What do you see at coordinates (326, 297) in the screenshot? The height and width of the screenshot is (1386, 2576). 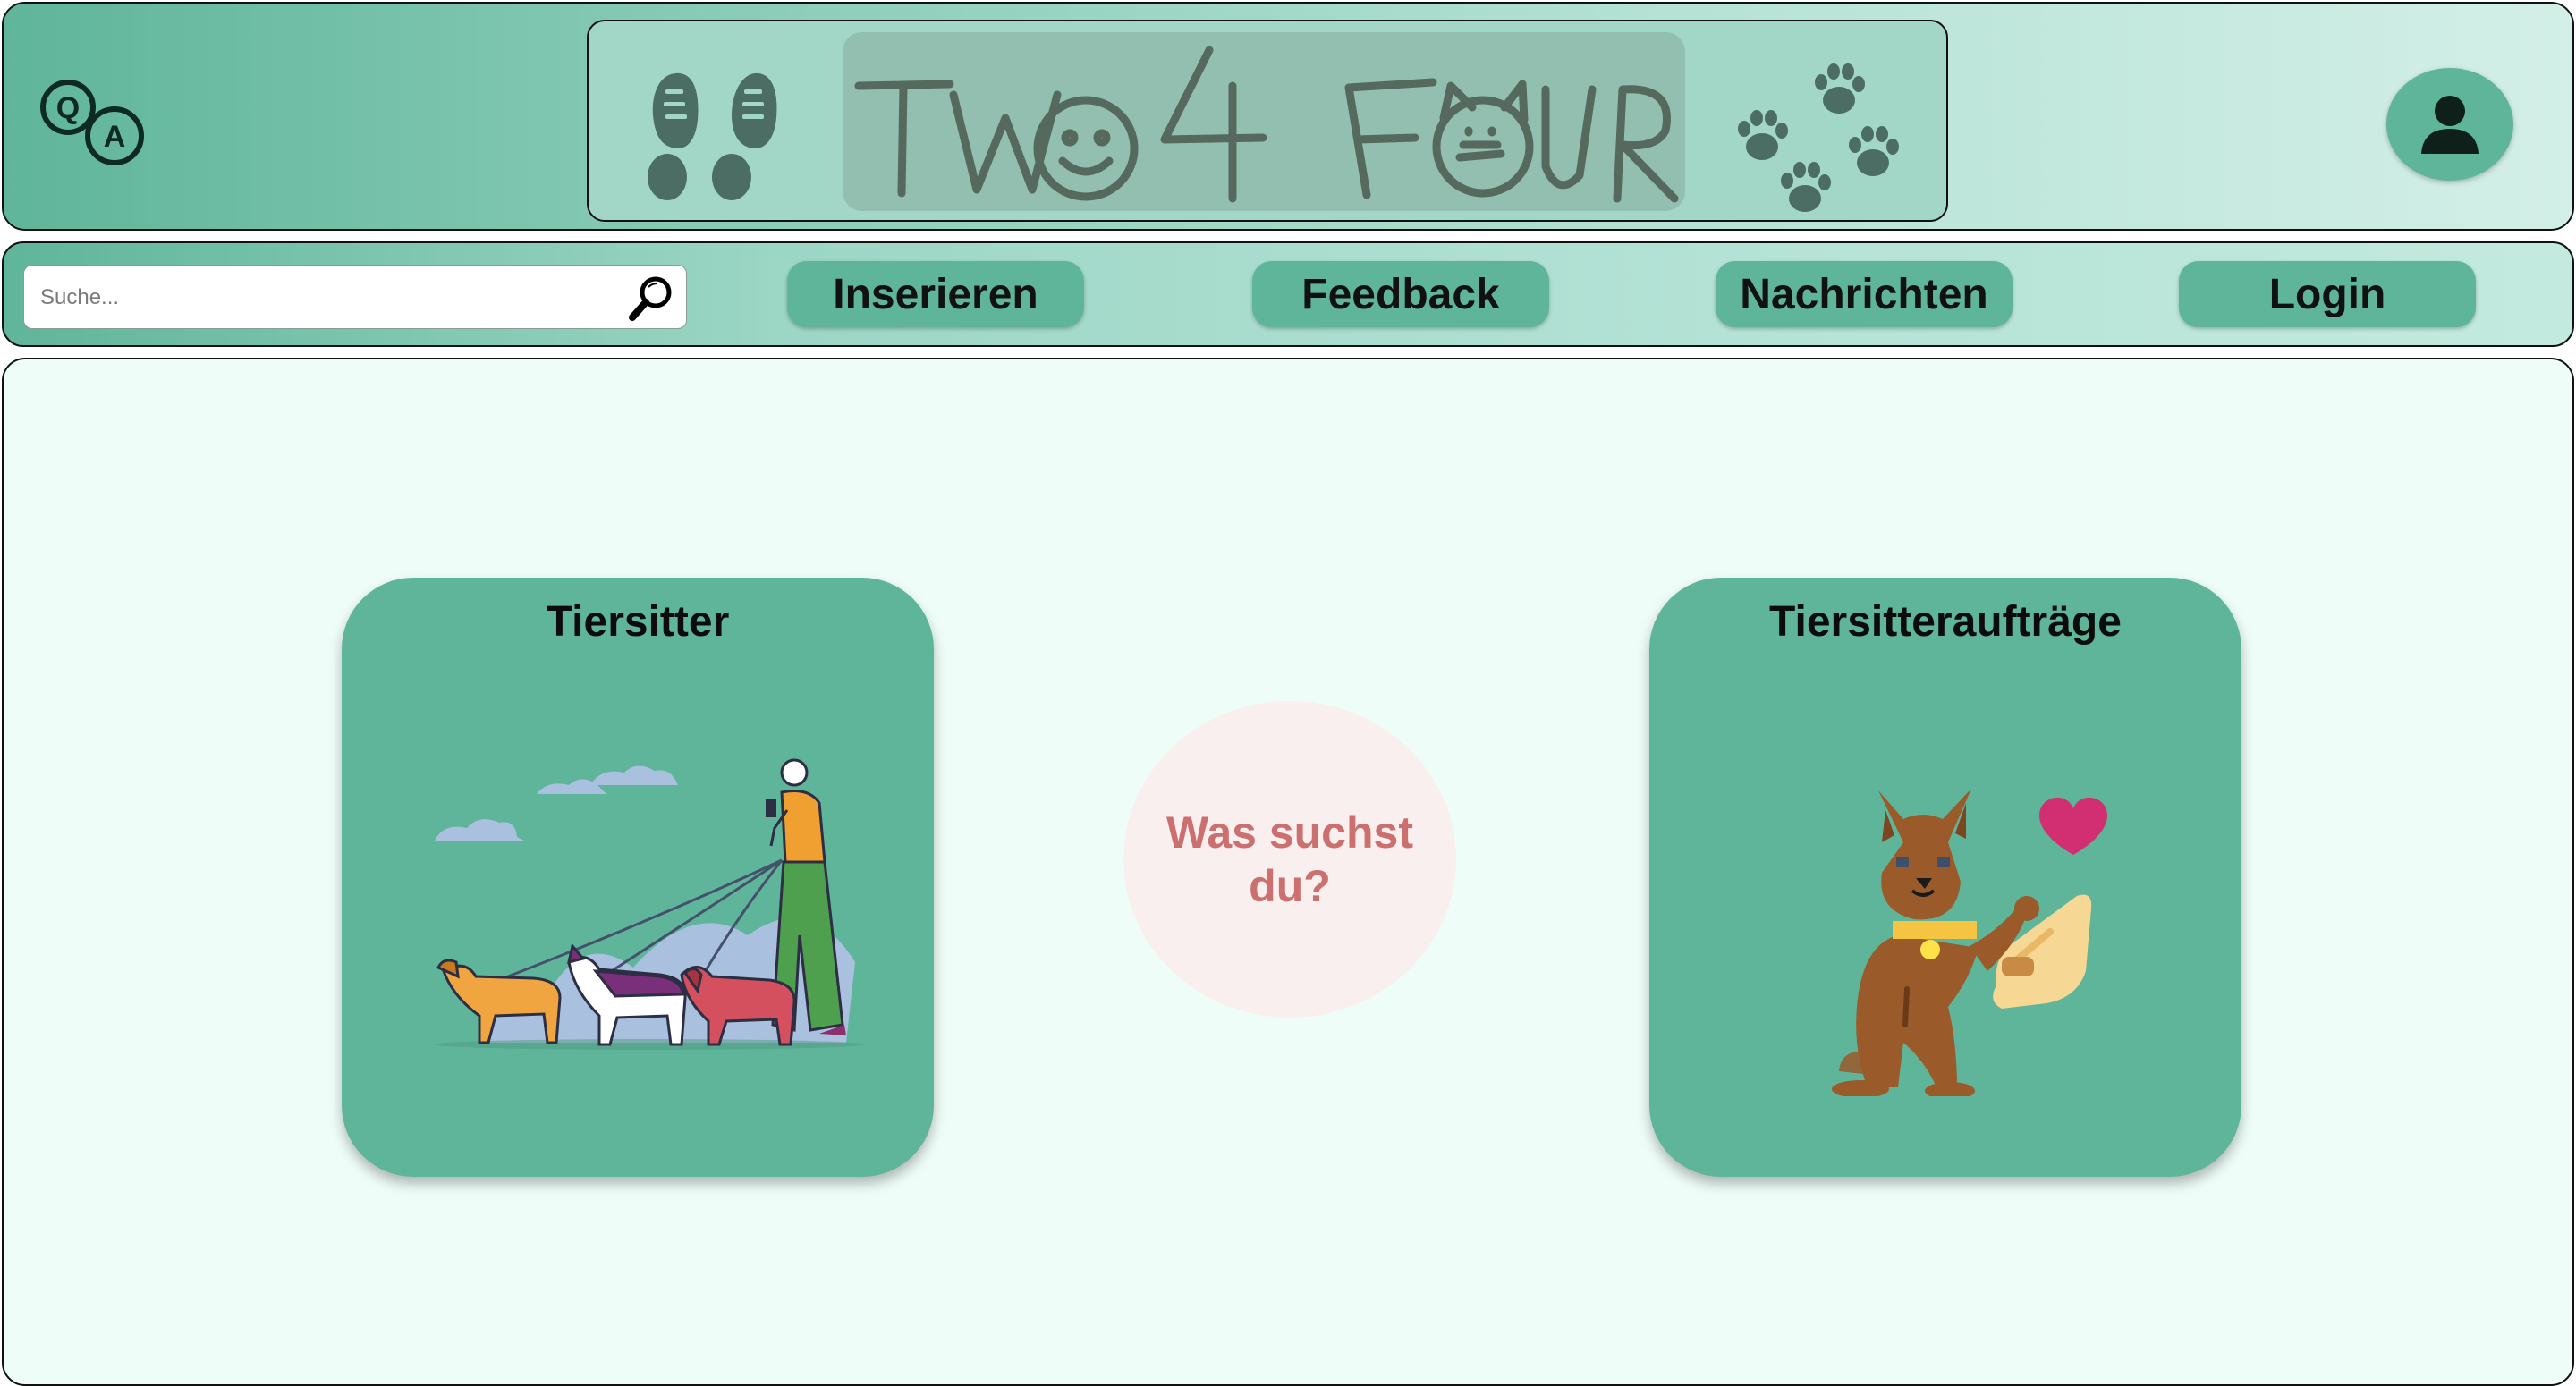 I see `search-input` at bounding box center [326, 297].